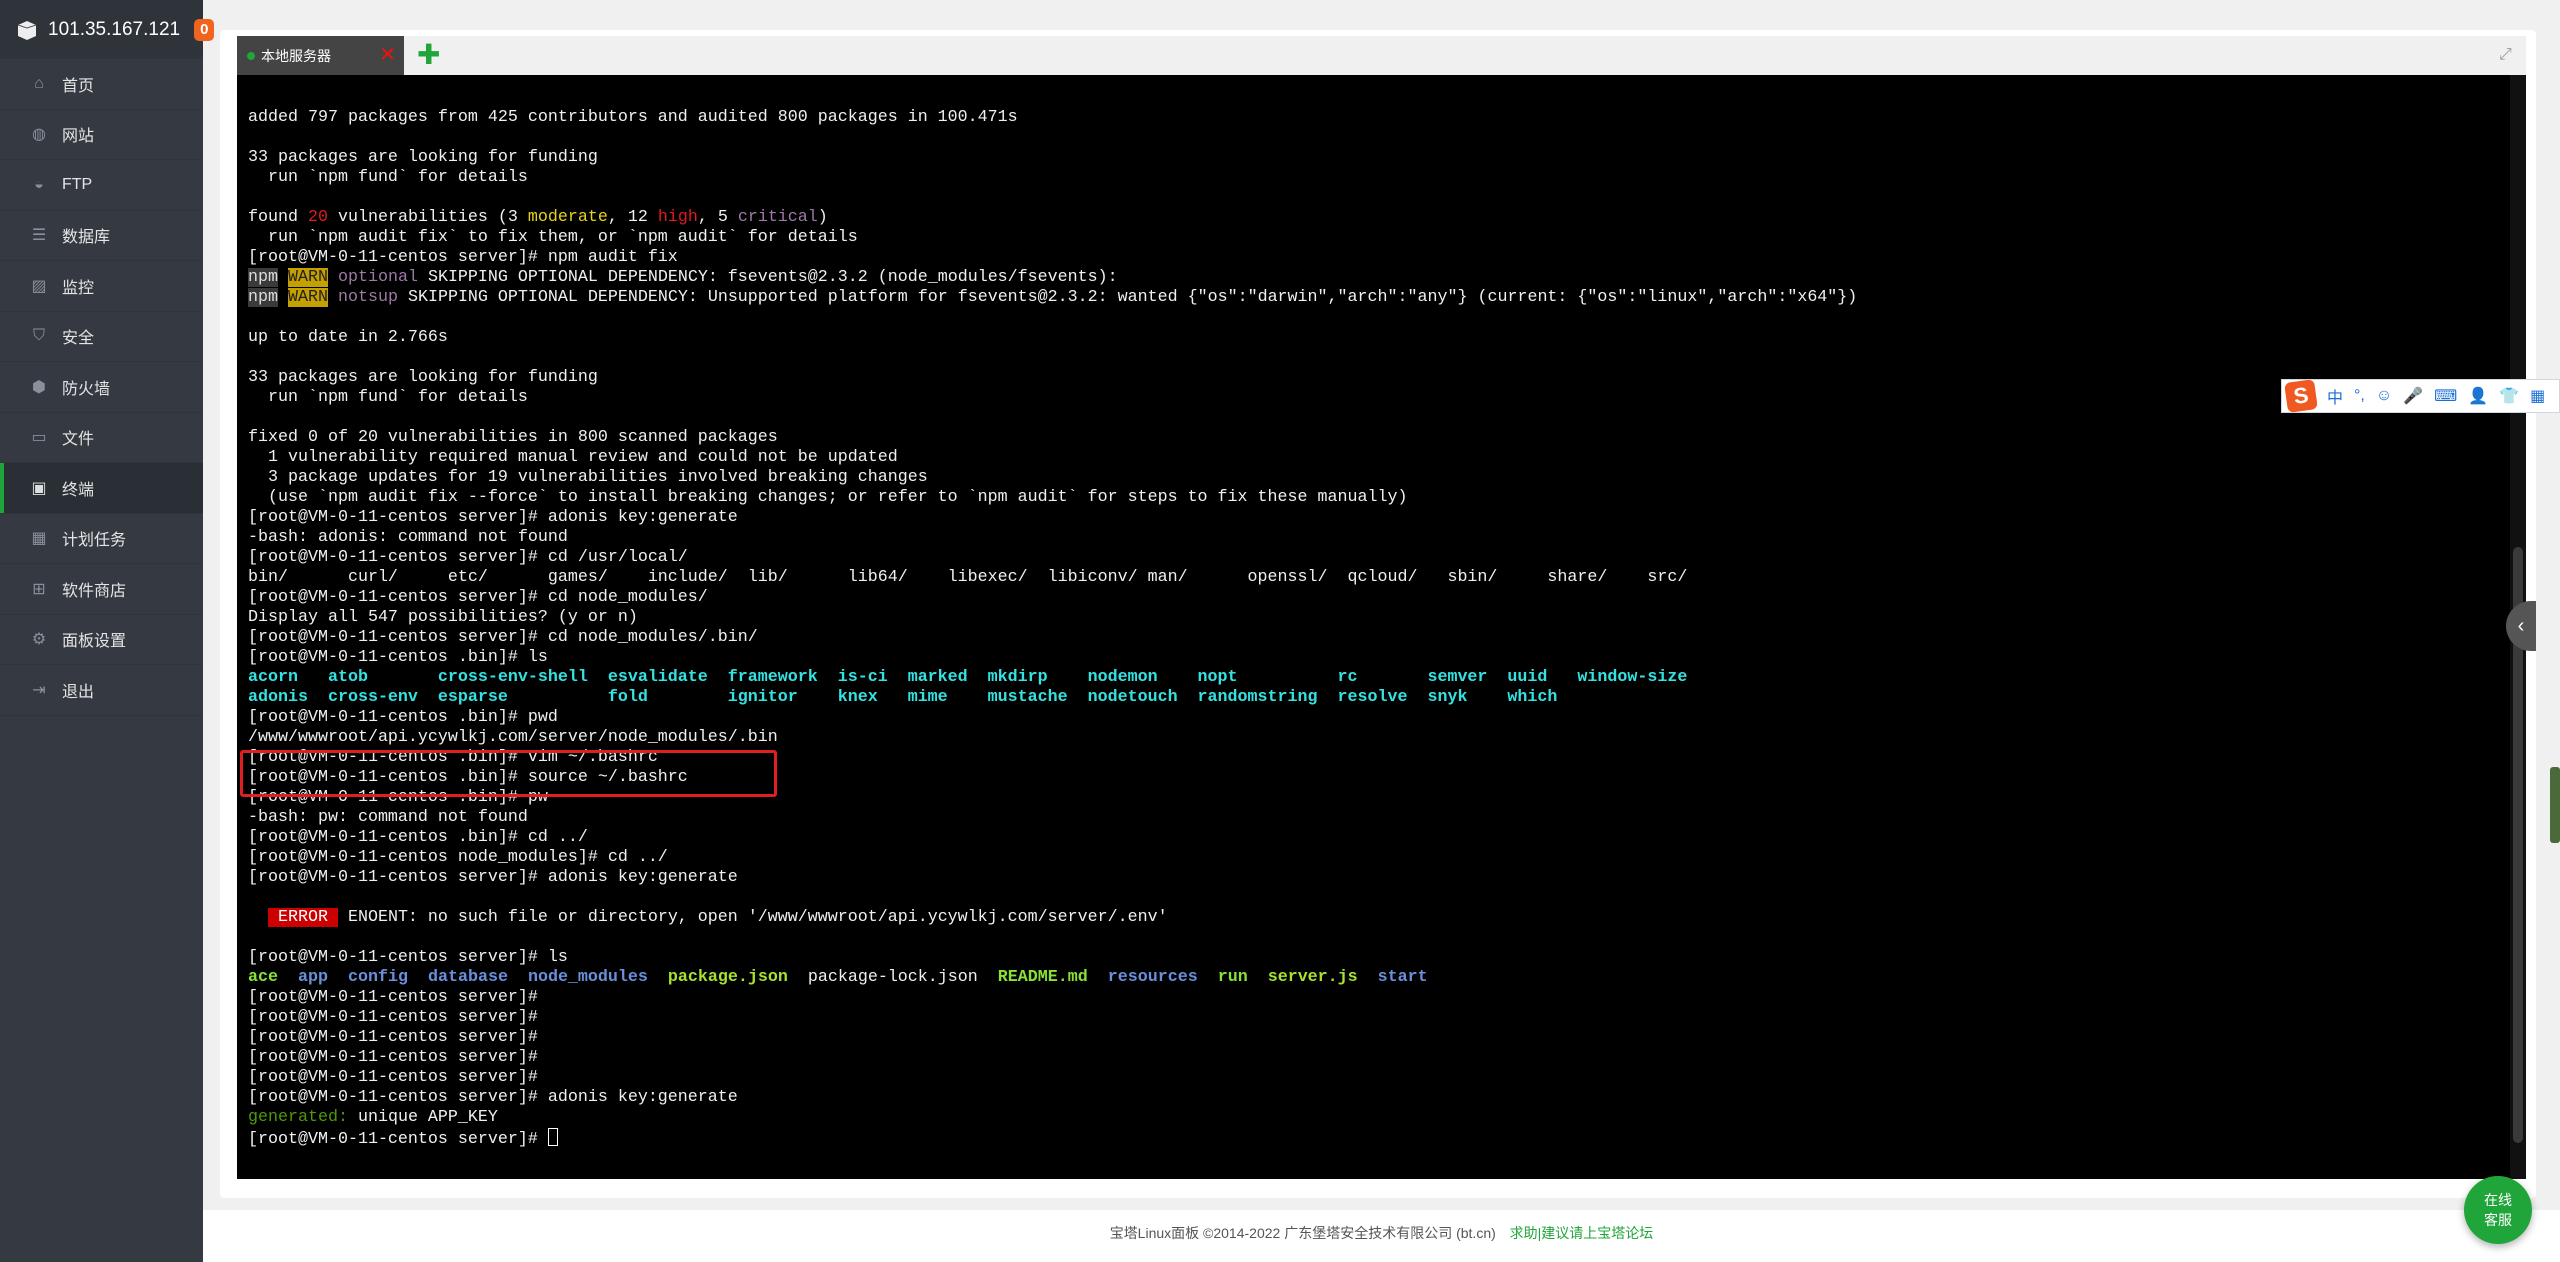  I want to click on sidebar-item: ◍ 网站, so click(101, 135).